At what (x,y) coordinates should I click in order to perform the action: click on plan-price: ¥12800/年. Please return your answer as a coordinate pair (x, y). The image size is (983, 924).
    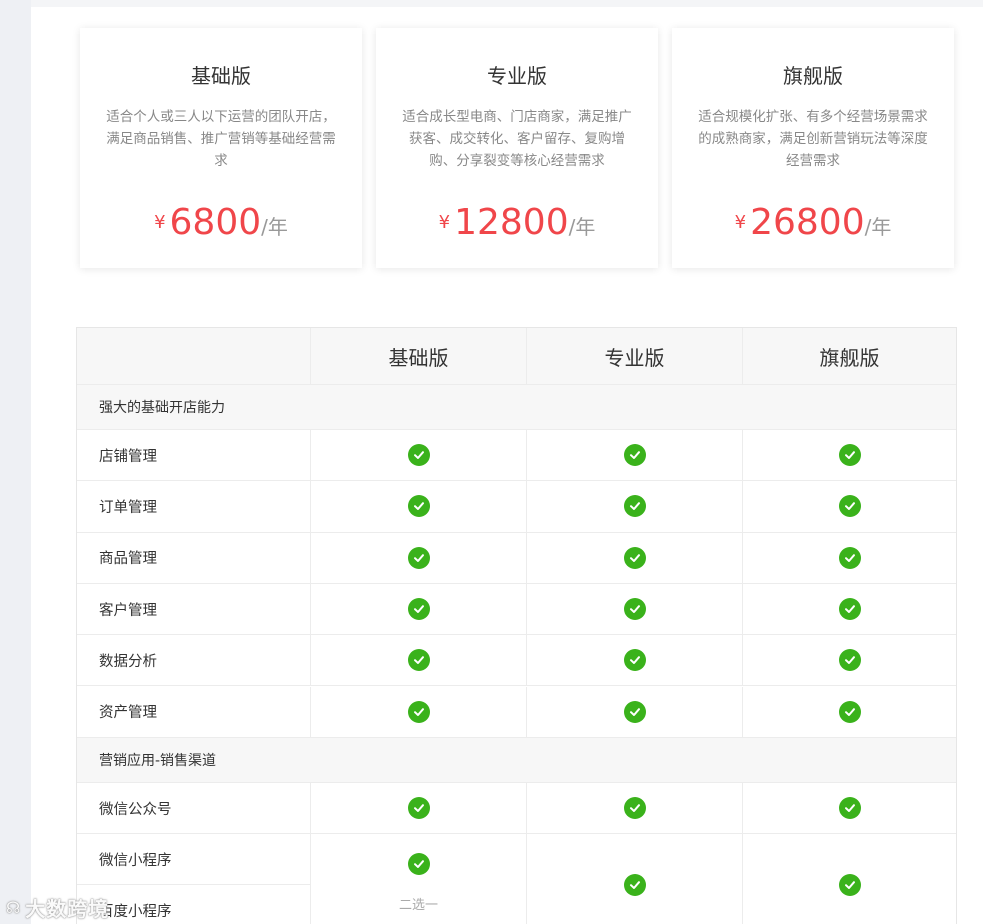
    Looking at the image, I should click on (517, 222).